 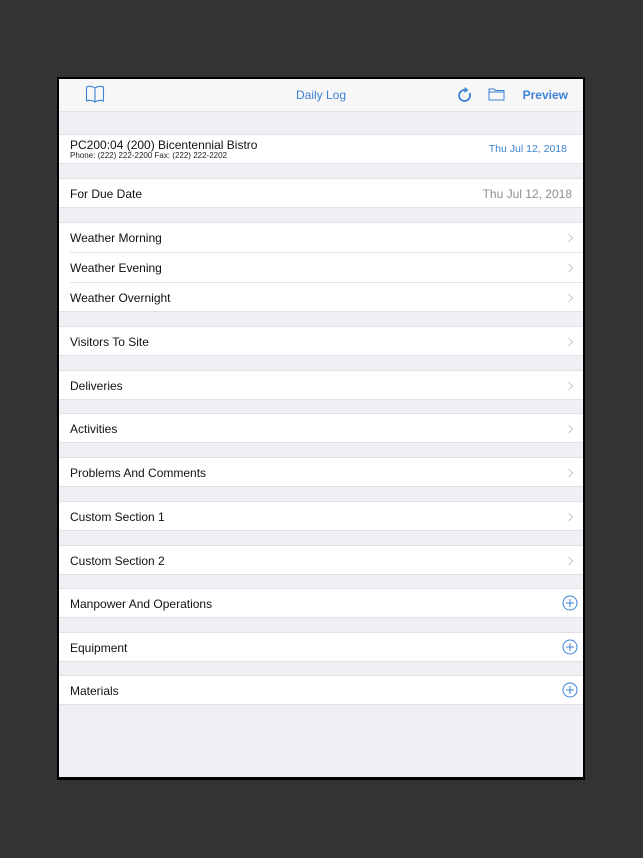 What do you see at coordinates (465, 97) in the screenshot?
I see `refresh-icon` at bounding box center [465, 97].